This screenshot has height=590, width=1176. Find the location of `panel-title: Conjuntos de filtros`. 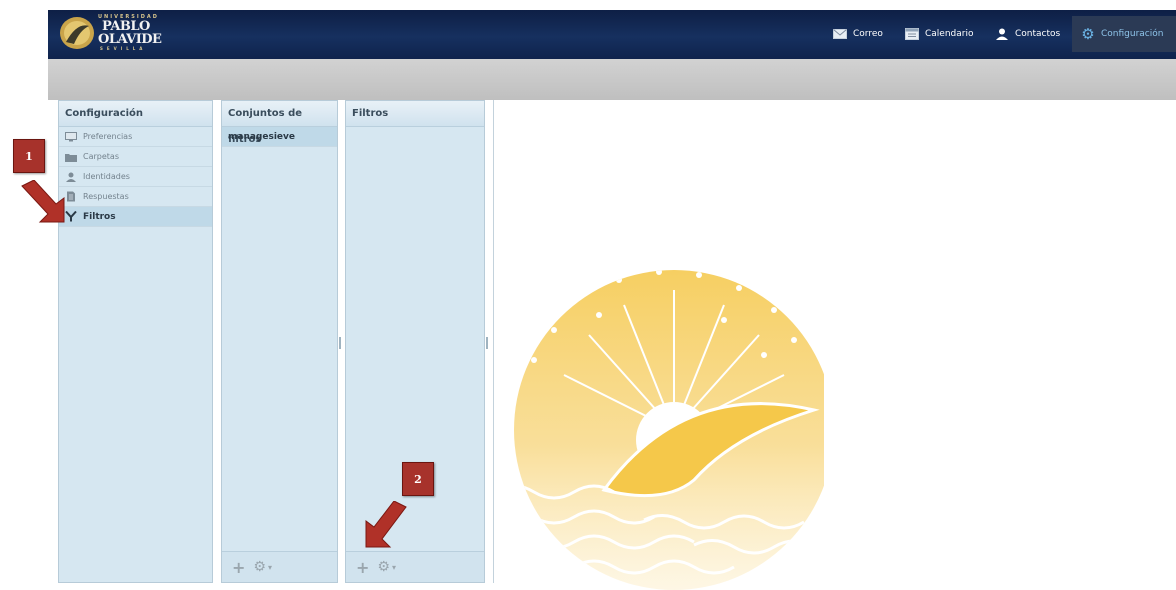

panel-title: Conjuntos de filtros is located at coordinates (279, 123).